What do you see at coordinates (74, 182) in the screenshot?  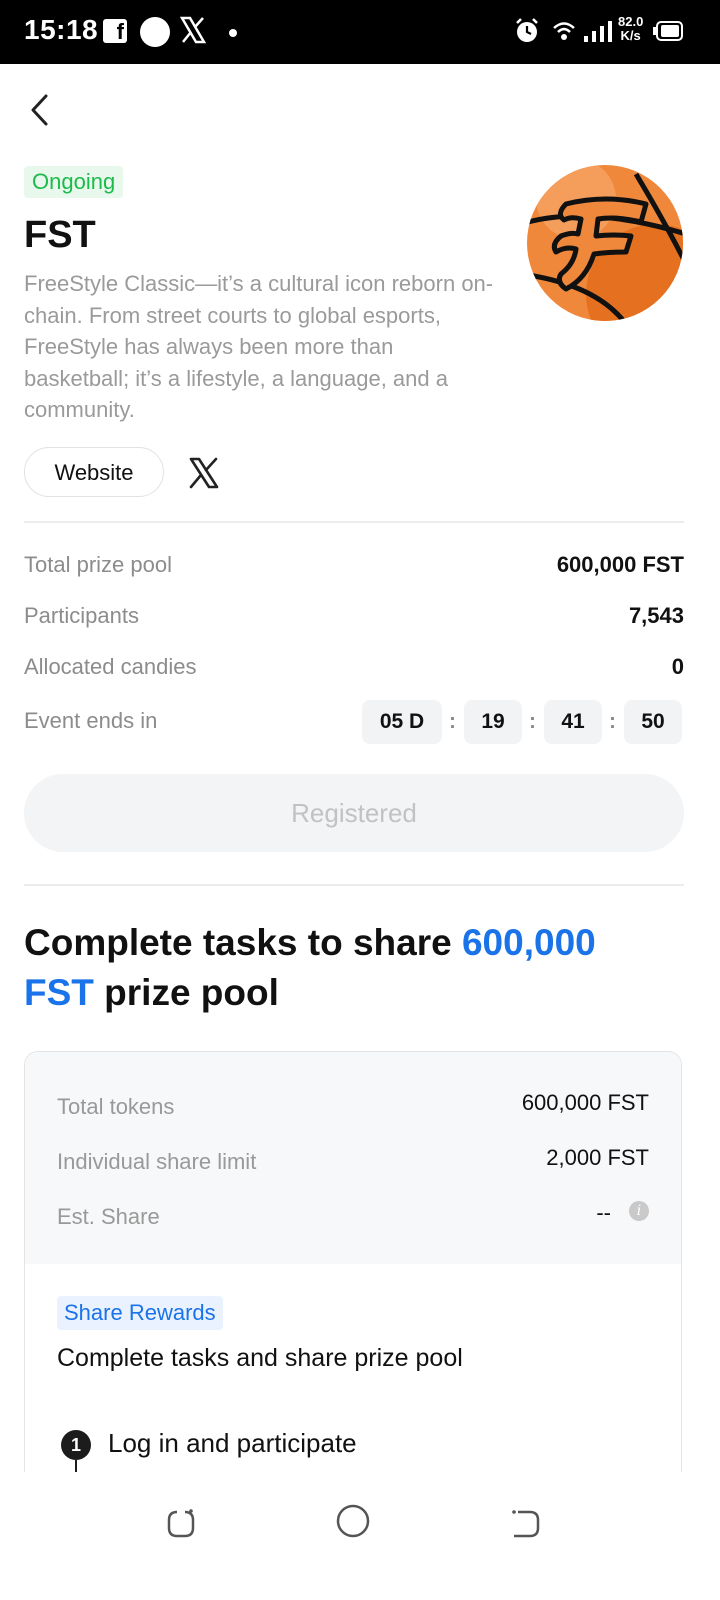 I see `status-badge: Ongoing` at bounding box center [74, 182].